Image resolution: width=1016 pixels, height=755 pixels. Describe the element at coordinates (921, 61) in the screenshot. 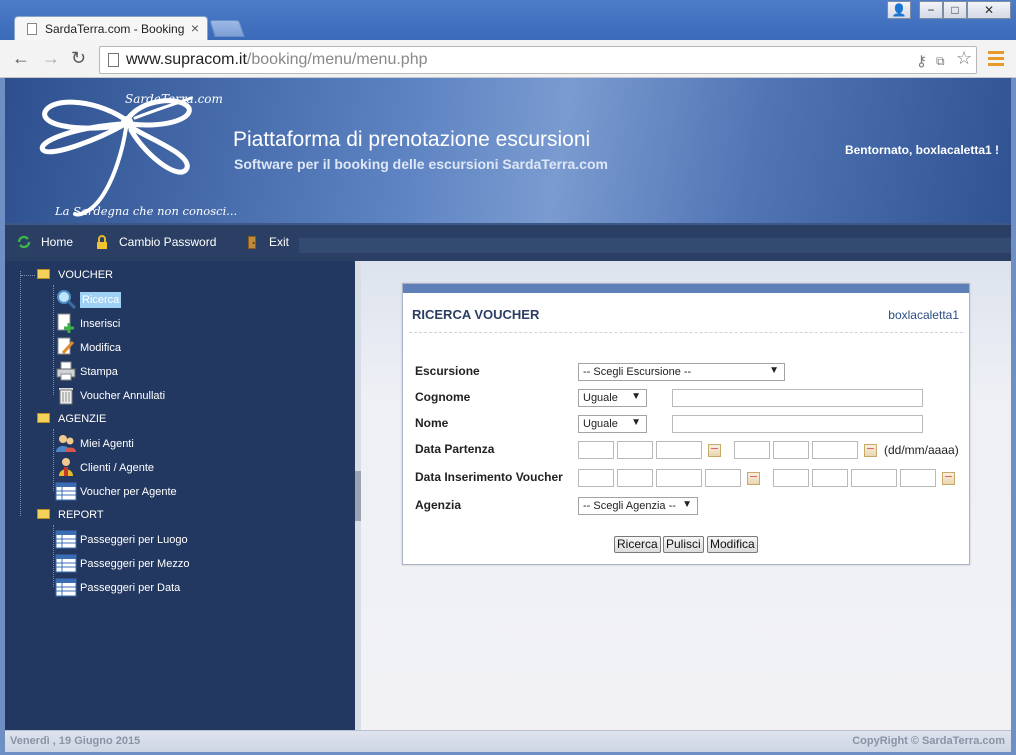

I see `key-icon: ⚷` at that location.